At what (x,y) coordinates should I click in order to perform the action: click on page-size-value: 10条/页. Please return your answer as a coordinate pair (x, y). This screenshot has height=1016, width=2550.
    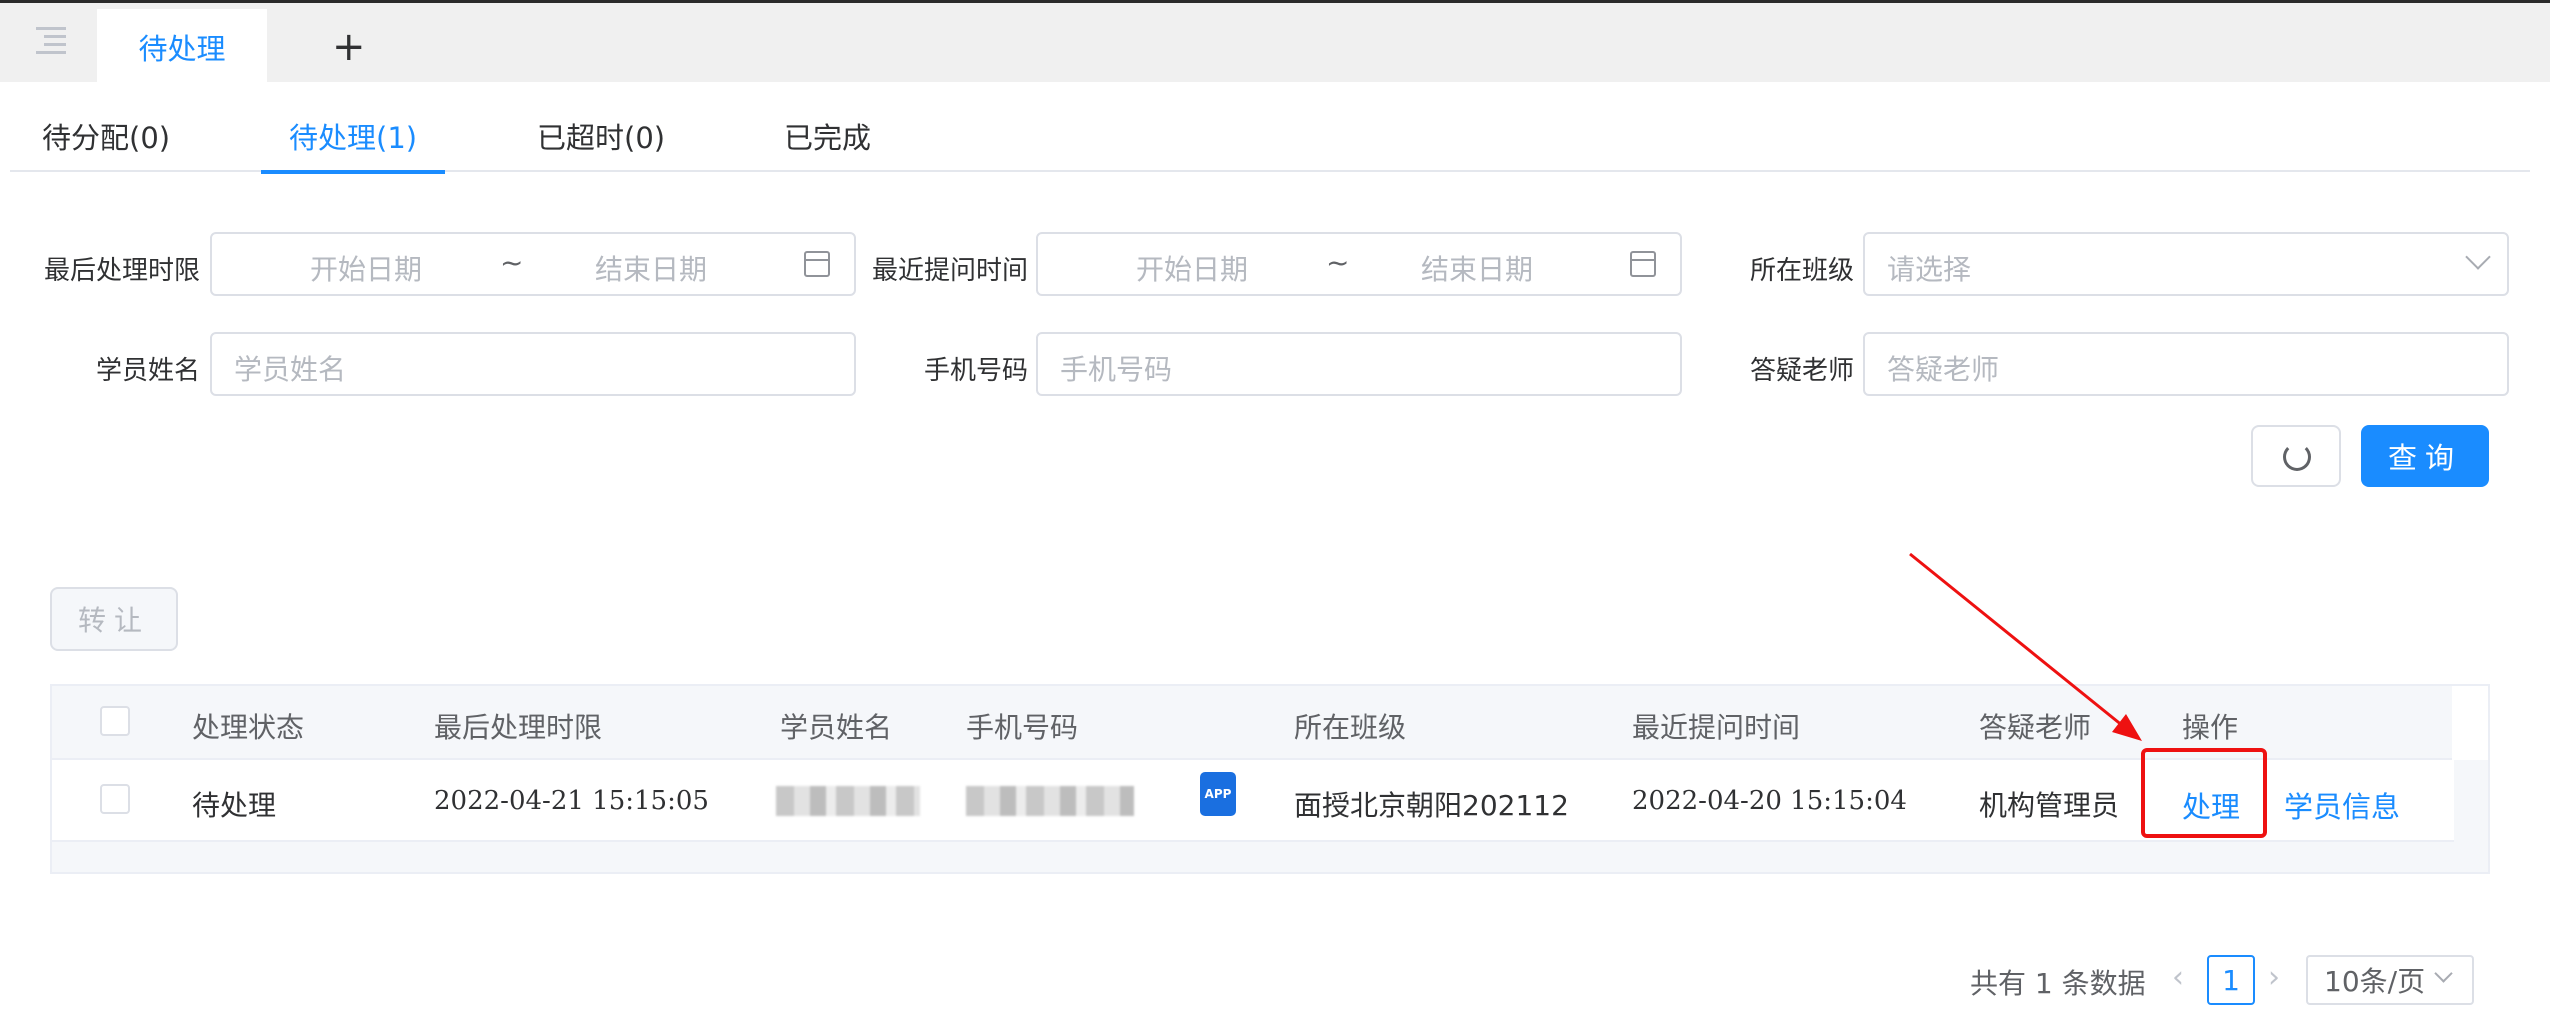
    Looking at the image, I should click on (2375, 981).